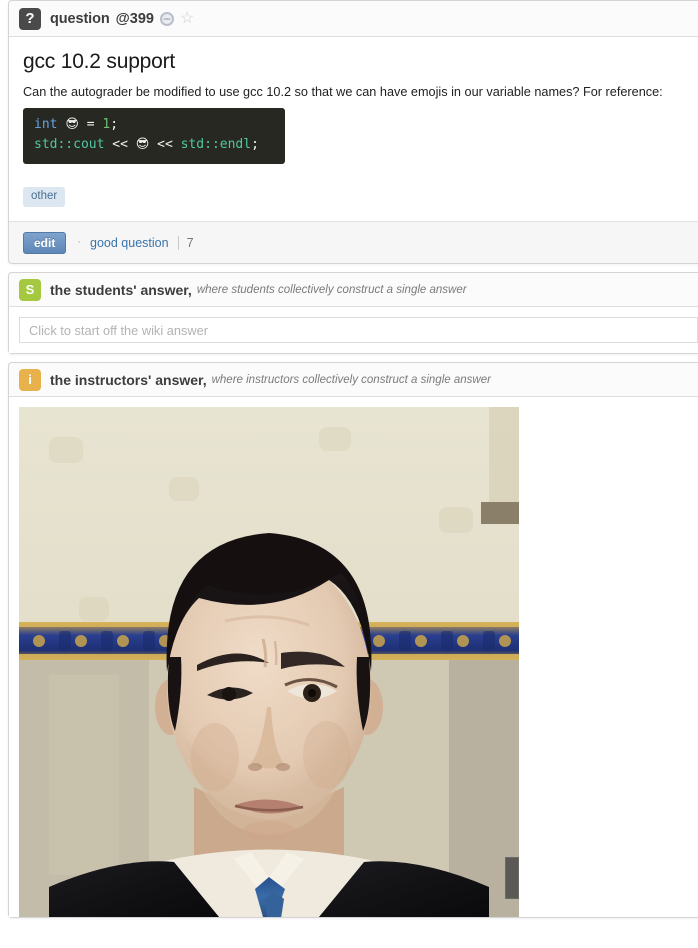 Image resolution: width=698 pixels, height=948 pixels. What do you see at coordinates (358, 330) in the screenshot?
I see `wiki-answer-input: Click to start off the wiki answer` at bounding box center [358, 330].